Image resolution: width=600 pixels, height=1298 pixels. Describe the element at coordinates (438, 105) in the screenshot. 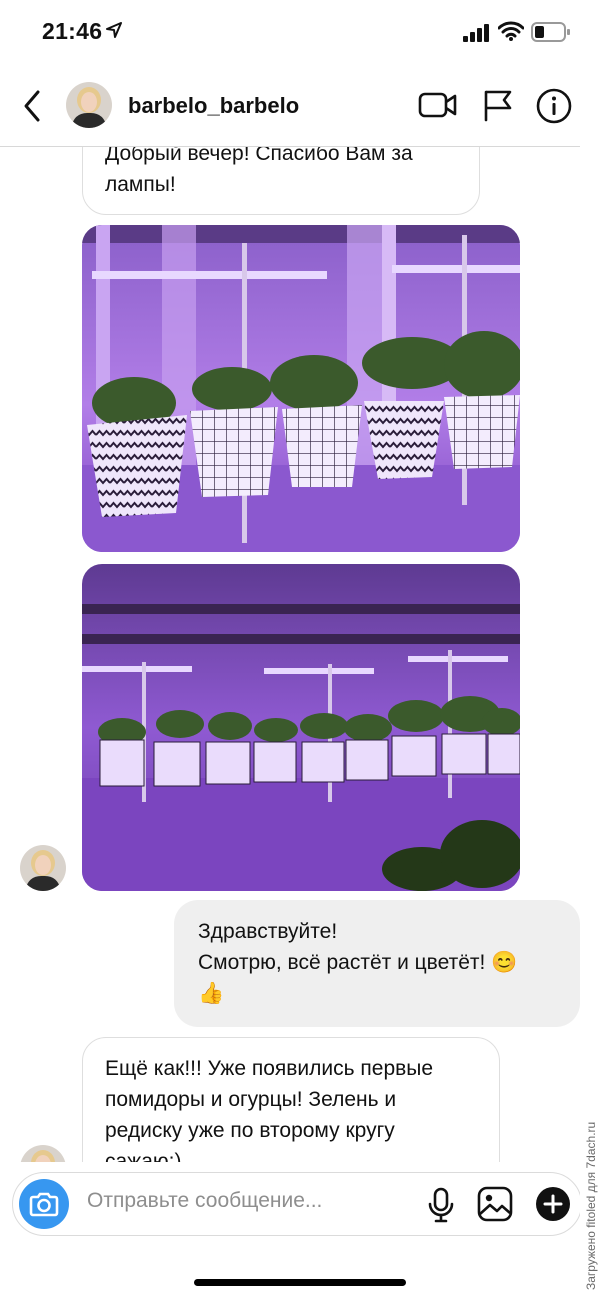

I see `video-call-icon` at that location.